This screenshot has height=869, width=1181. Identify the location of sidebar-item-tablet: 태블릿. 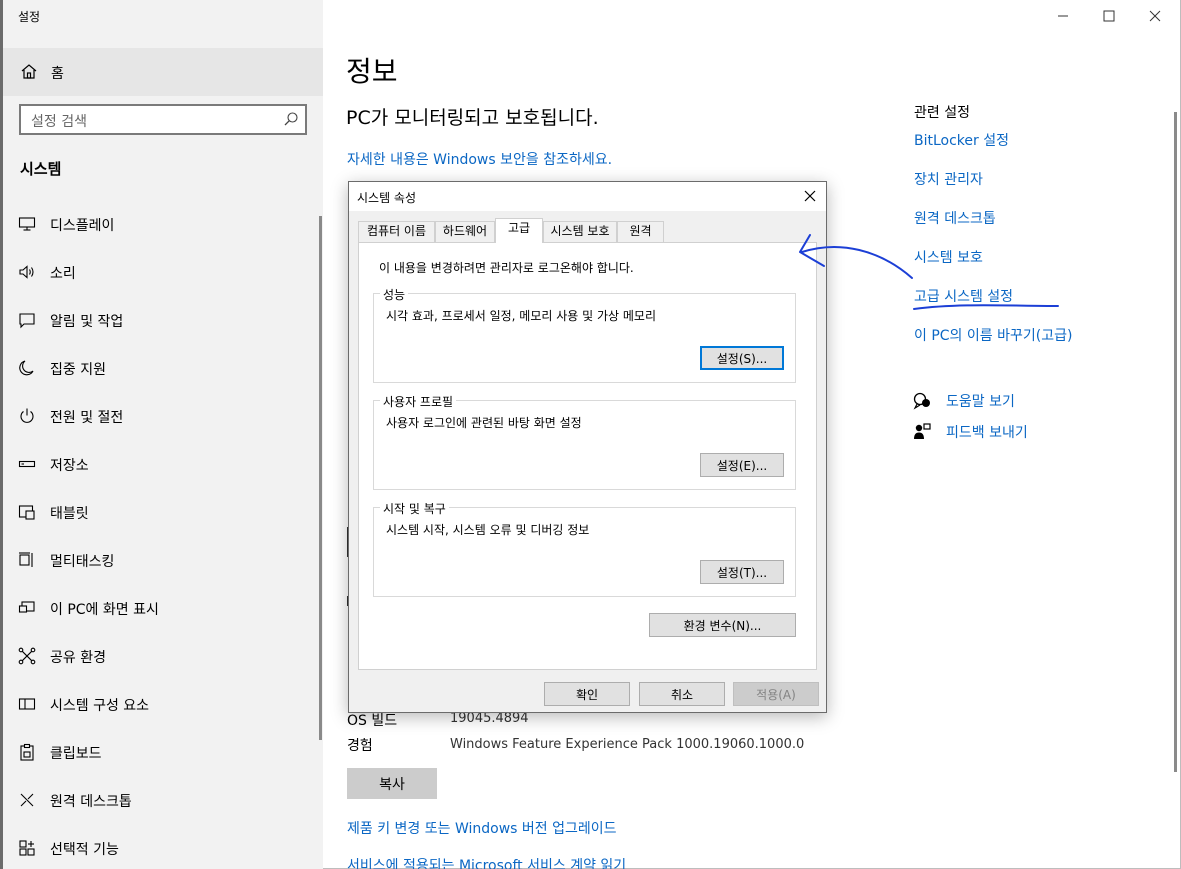
(163, 512).